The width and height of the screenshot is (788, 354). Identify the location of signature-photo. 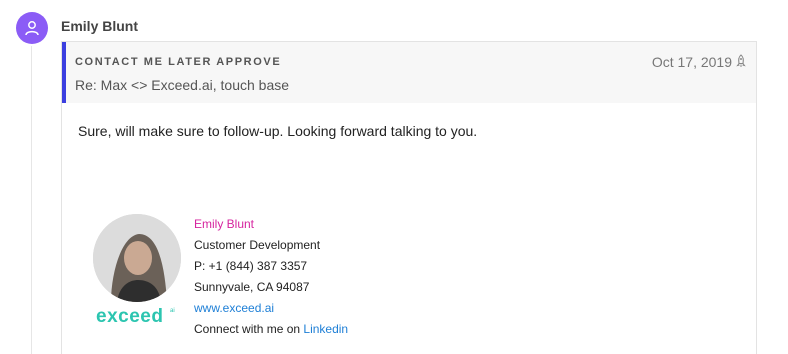
(137, 258).